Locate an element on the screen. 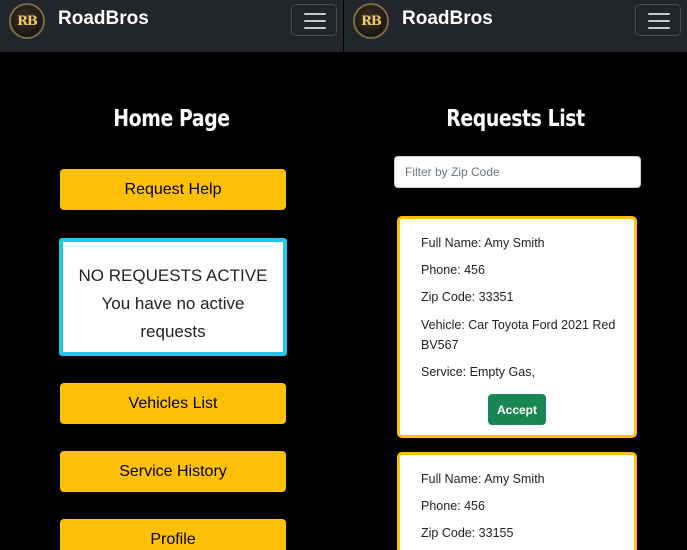 The height and width of the screenshot is (550, 687). request-help-button: Request Help is located at coordinates (173, 189).